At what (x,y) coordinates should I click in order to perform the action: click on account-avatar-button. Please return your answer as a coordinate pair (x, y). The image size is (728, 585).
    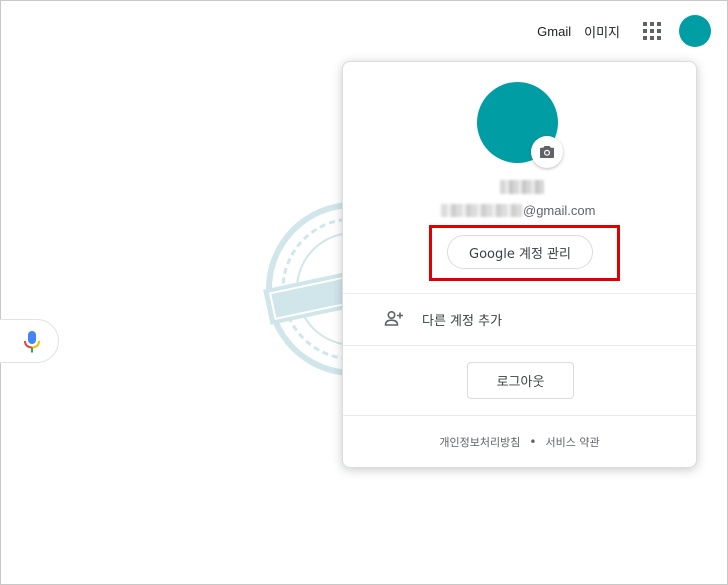
    Looking at the image, I should click on (695, 31).